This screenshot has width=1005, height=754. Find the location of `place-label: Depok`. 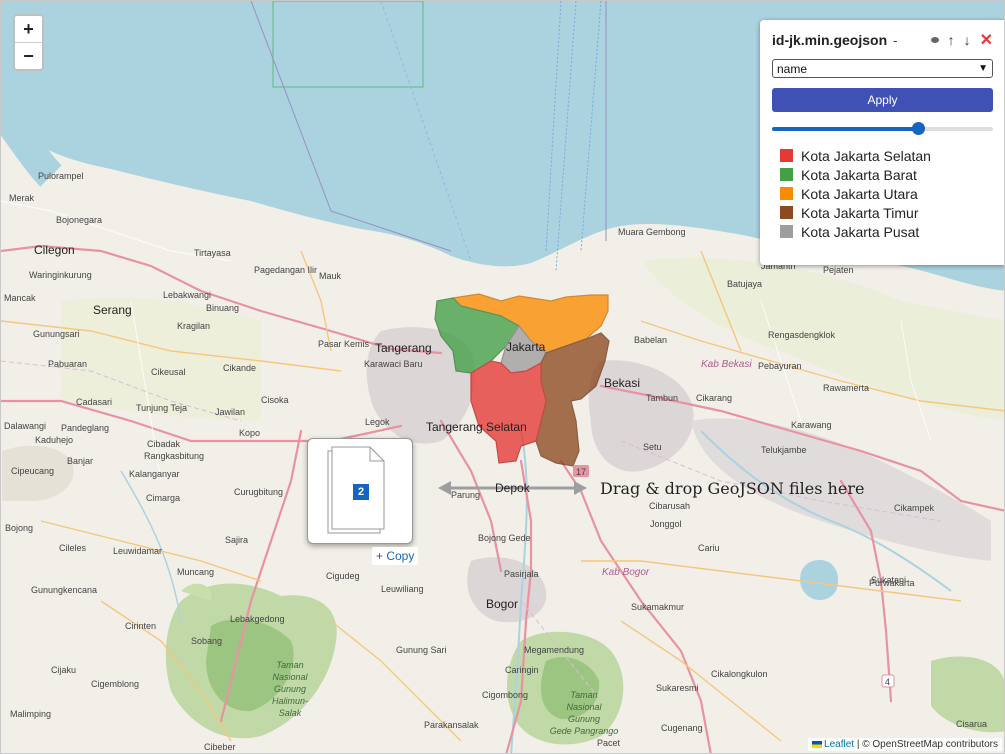

place-label: Depok is located at coordinates (513, 488).